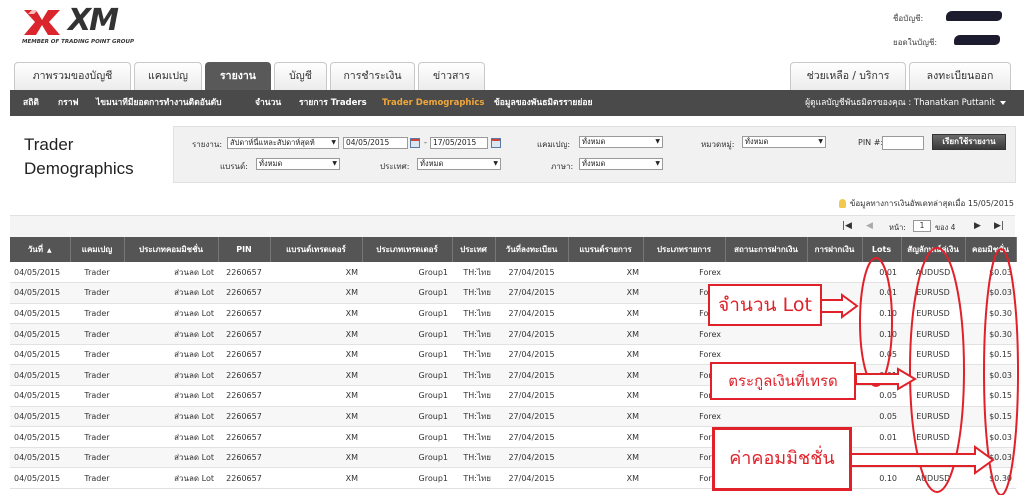  Describe the element at coordinates (238, 76) in the screenshot. I see `tab-reports: รายงาน` at that location.